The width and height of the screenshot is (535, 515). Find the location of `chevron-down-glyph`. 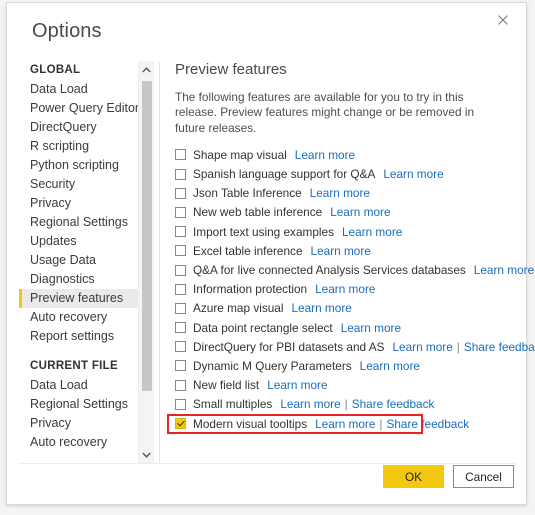

chevron-down-glyph is located at coordinates (146, 454).